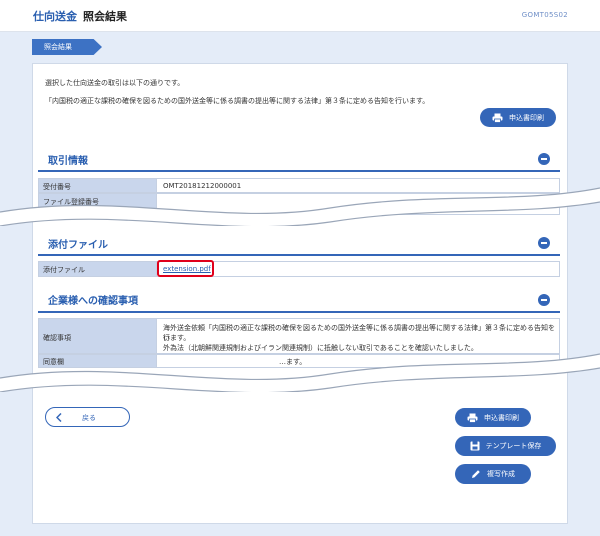  I want to click on breadcrumb-label: 照会結果, so click(58, 47).